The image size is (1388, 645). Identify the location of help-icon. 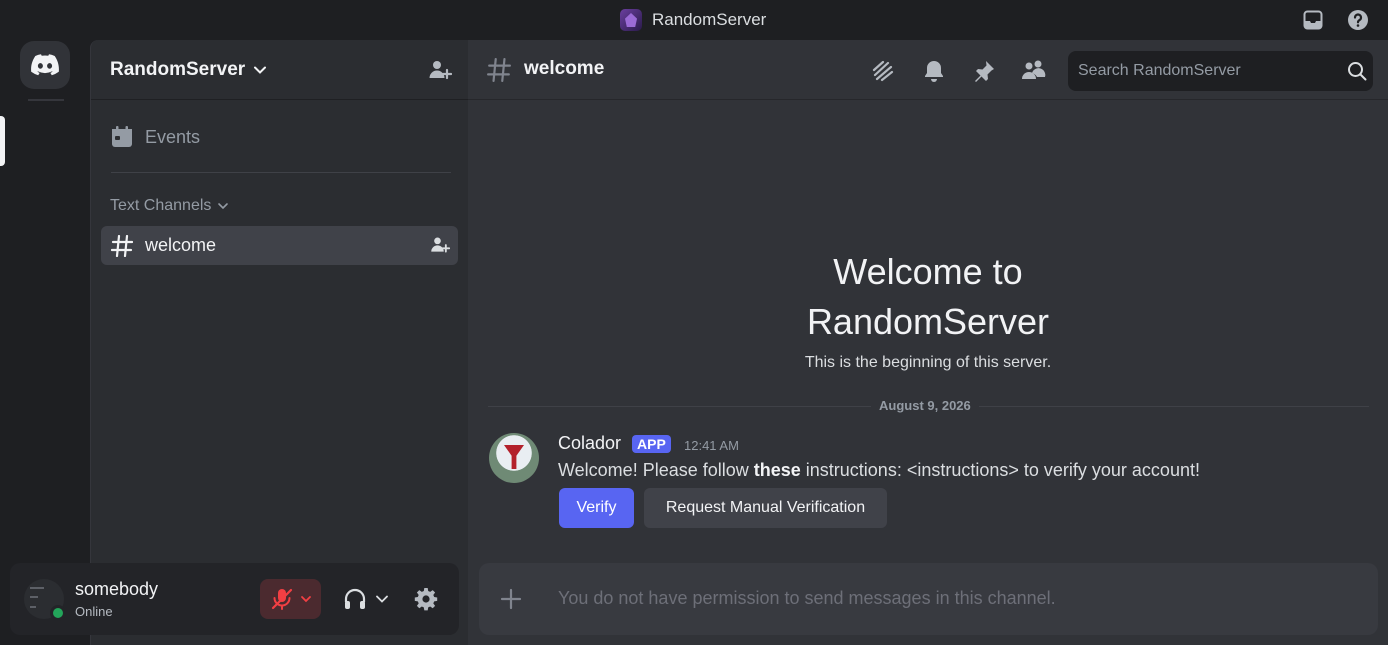
(1358, 20).